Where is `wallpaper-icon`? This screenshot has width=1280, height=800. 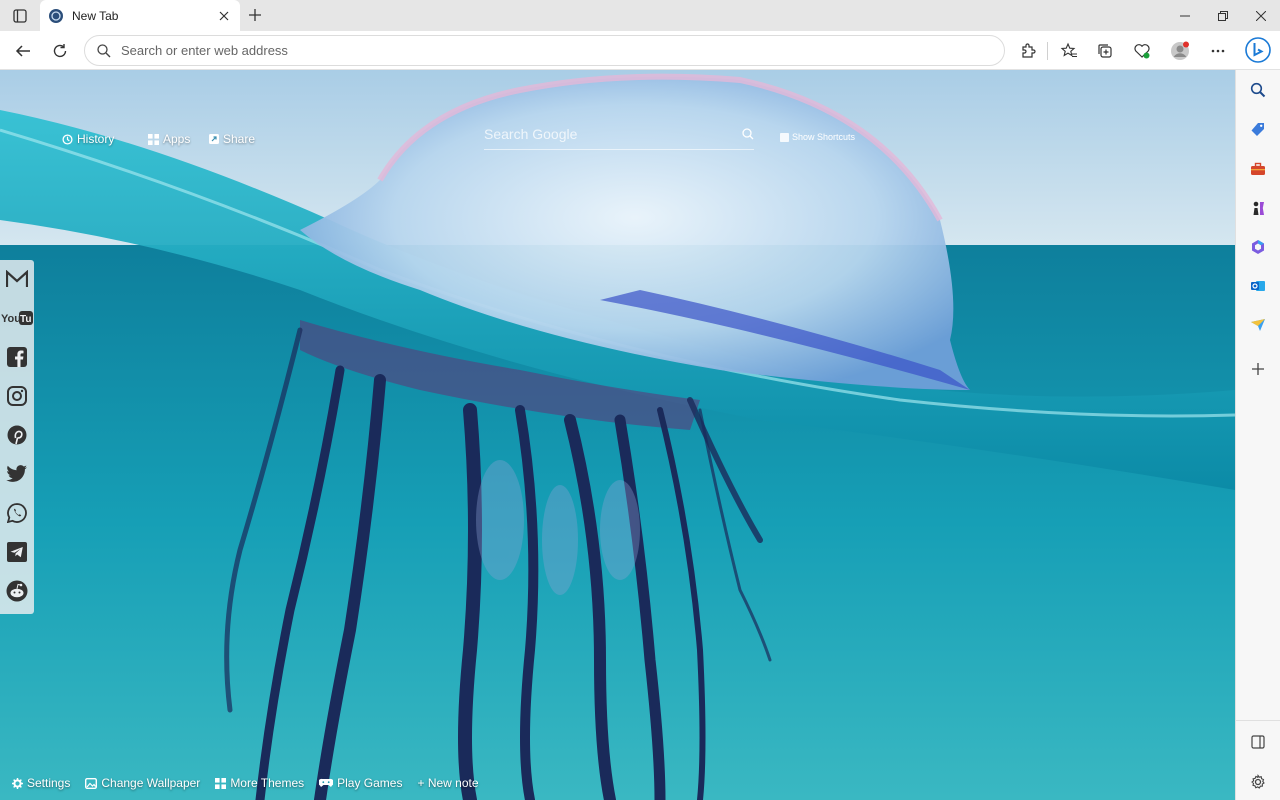
wallpaper-icon is located at coordinates (91, 783).